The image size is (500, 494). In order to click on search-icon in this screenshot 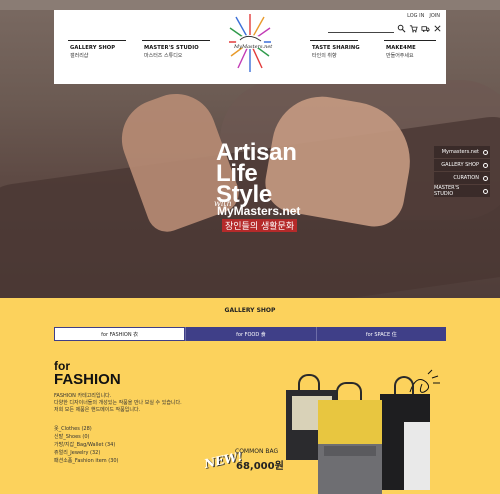, I will do `click(401, 28)`.